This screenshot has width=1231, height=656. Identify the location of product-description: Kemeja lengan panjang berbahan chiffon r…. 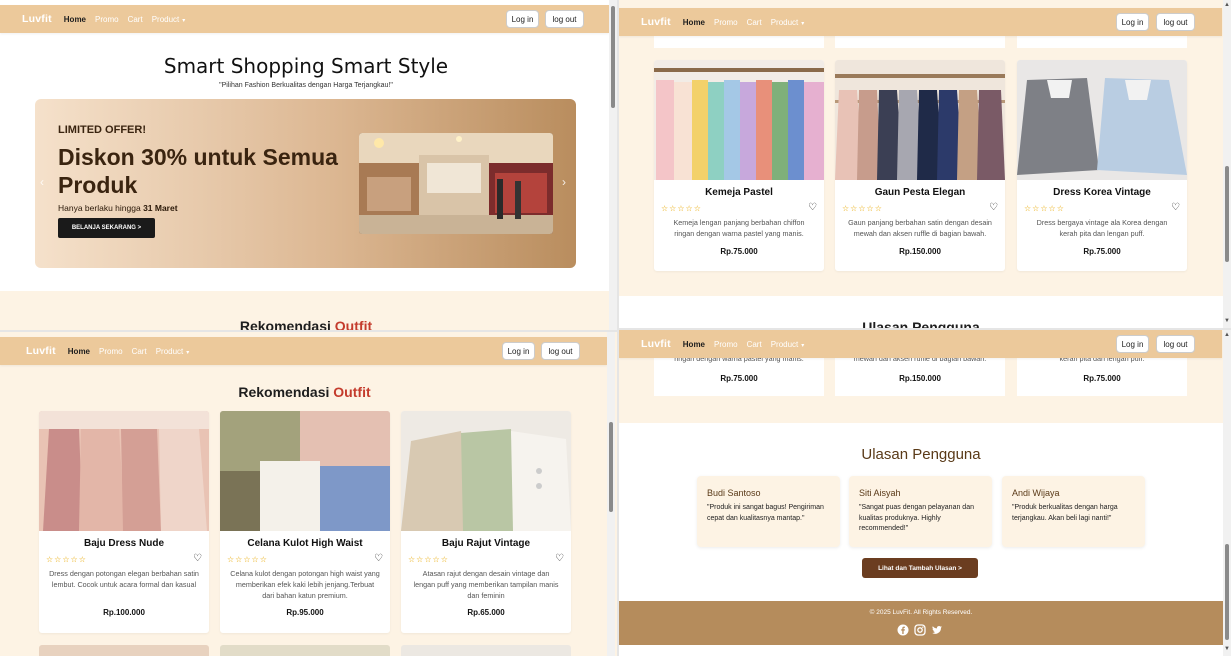
(739, 228).